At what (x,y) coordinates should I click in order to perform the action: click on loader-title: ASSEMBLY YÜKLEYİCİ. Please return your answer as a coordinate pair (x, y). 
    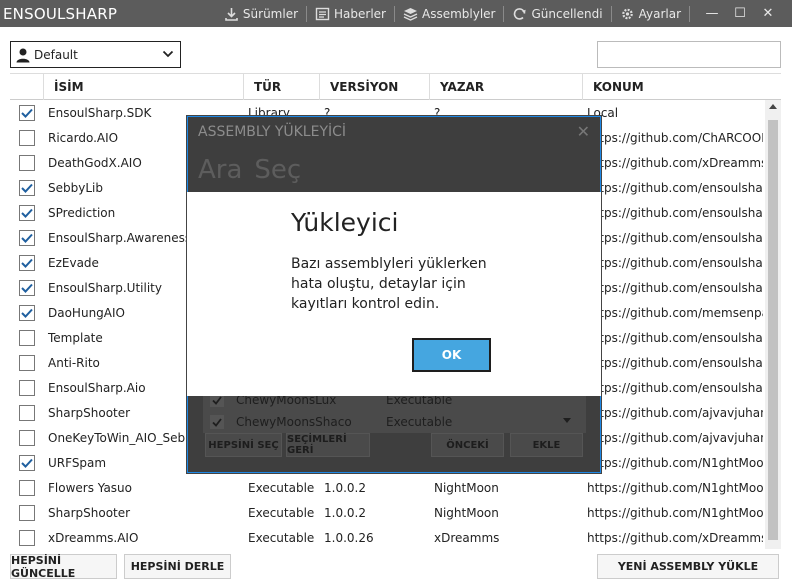
    Looking at the image, I should click on (272, 132).